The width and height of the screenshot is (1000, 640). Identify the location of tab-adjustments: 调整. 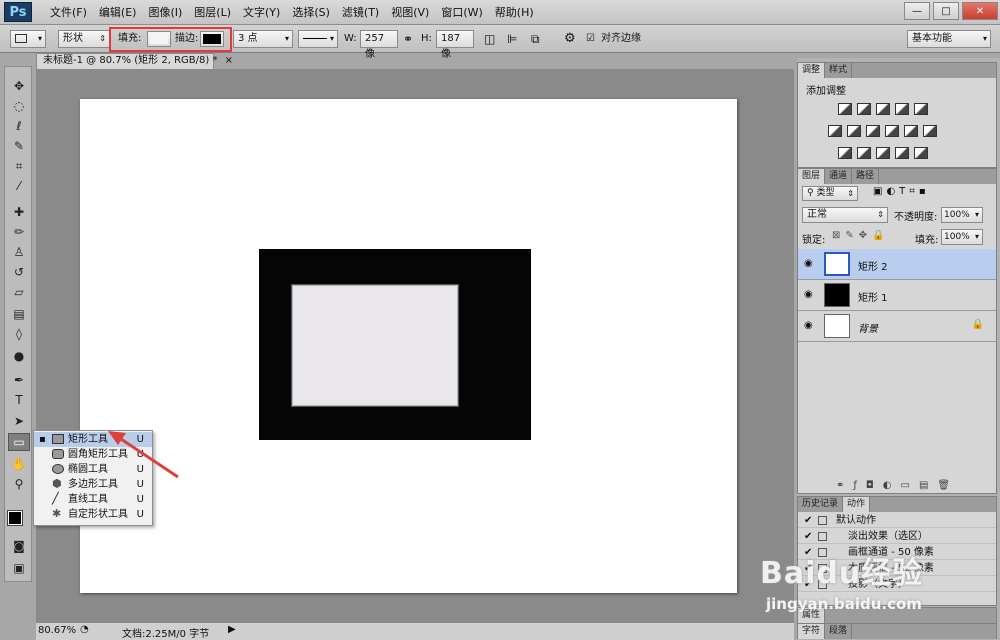
(812, 70).